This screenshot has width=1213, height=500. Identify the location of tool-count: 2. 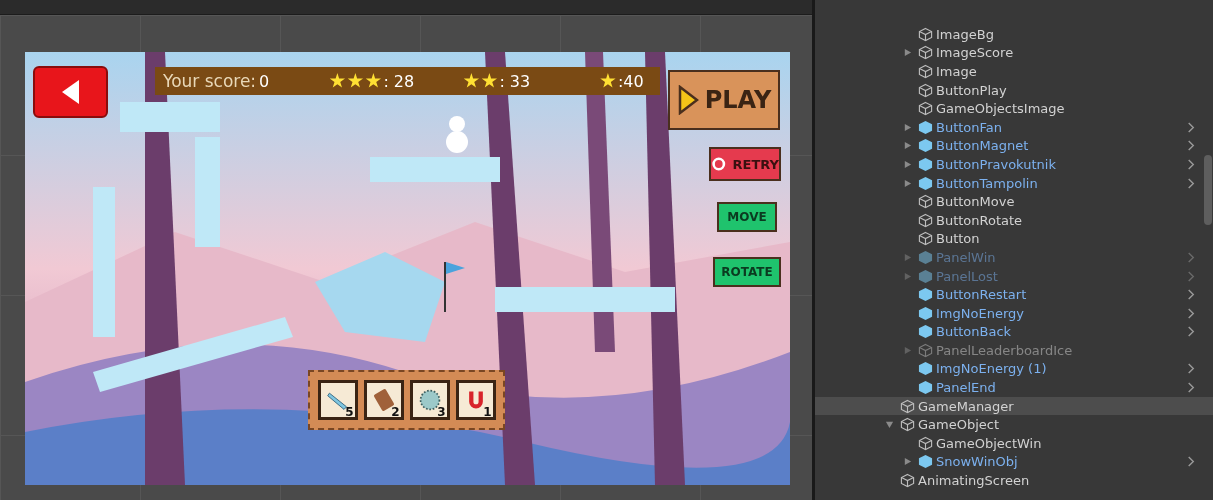
(395, 412).